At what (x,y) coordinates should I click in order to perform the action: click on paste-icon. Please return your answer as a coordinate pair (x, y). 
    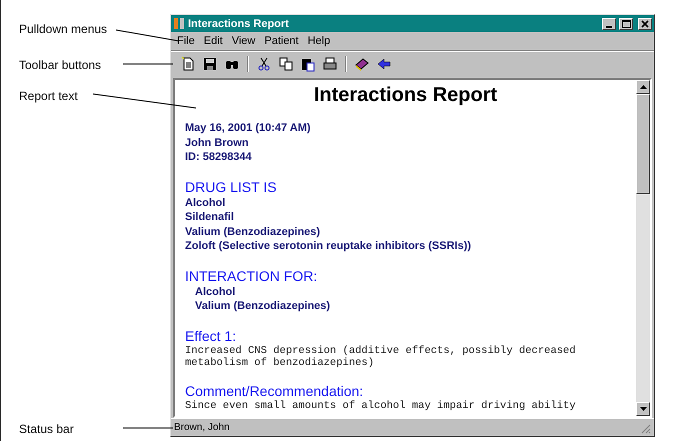
    Looking at the image, I should click on (308, 64).